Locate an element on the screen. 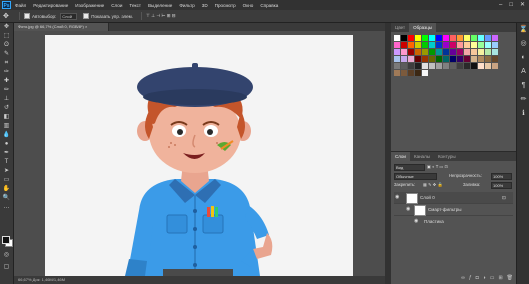 The width and height of the screenshot is (529, 284). type-tool-icon: T is located at coordinates (6, 162).